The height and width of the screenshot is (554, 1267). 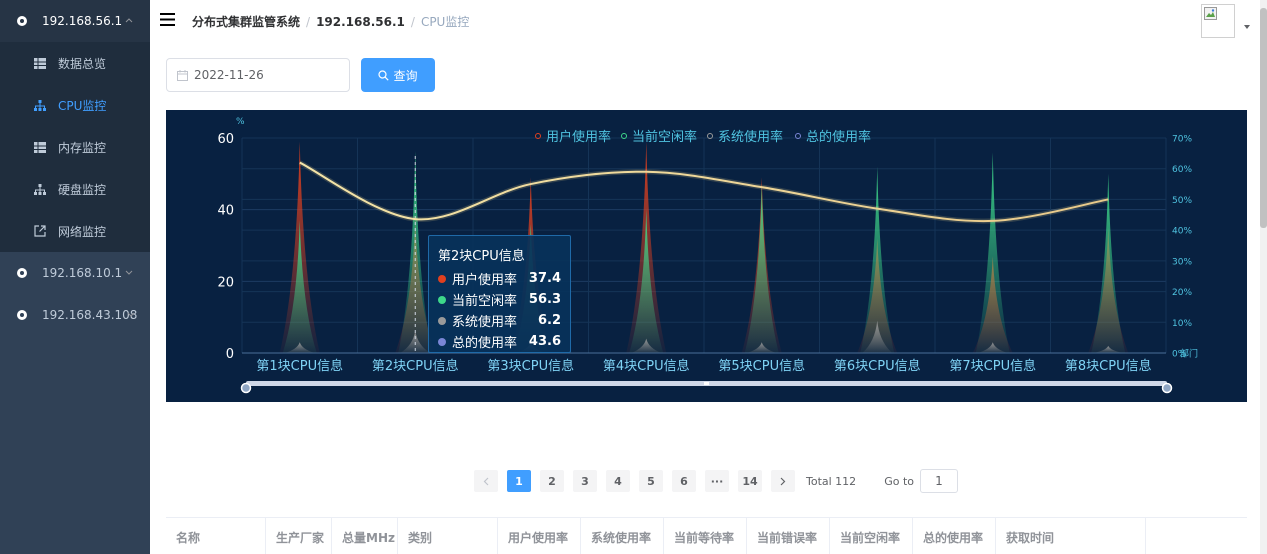 I want to click on y-tick-label: 0, so click(x=230, y=354).